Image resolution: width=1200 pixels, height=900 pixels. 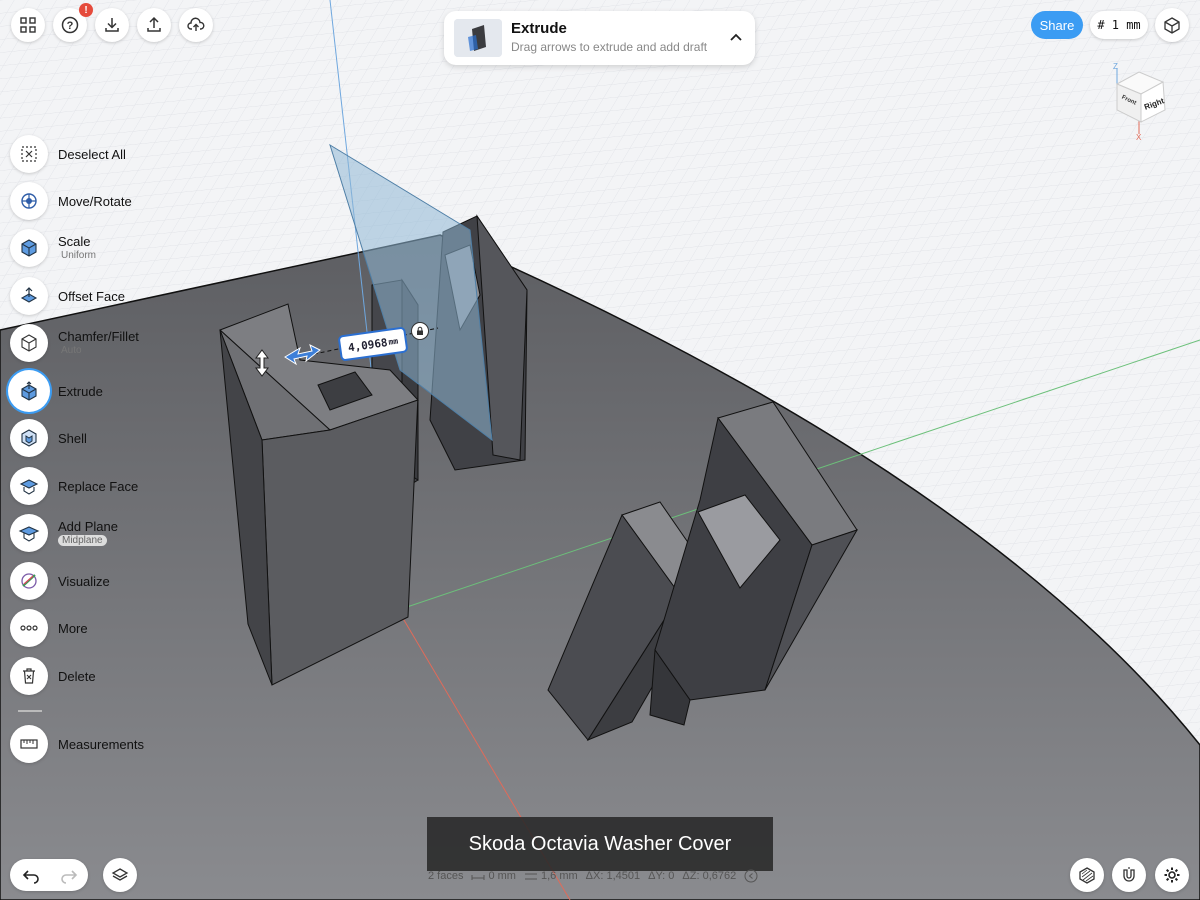 I want to click on deselect-all-tool: Deselect All, so click(x=100, y=155).